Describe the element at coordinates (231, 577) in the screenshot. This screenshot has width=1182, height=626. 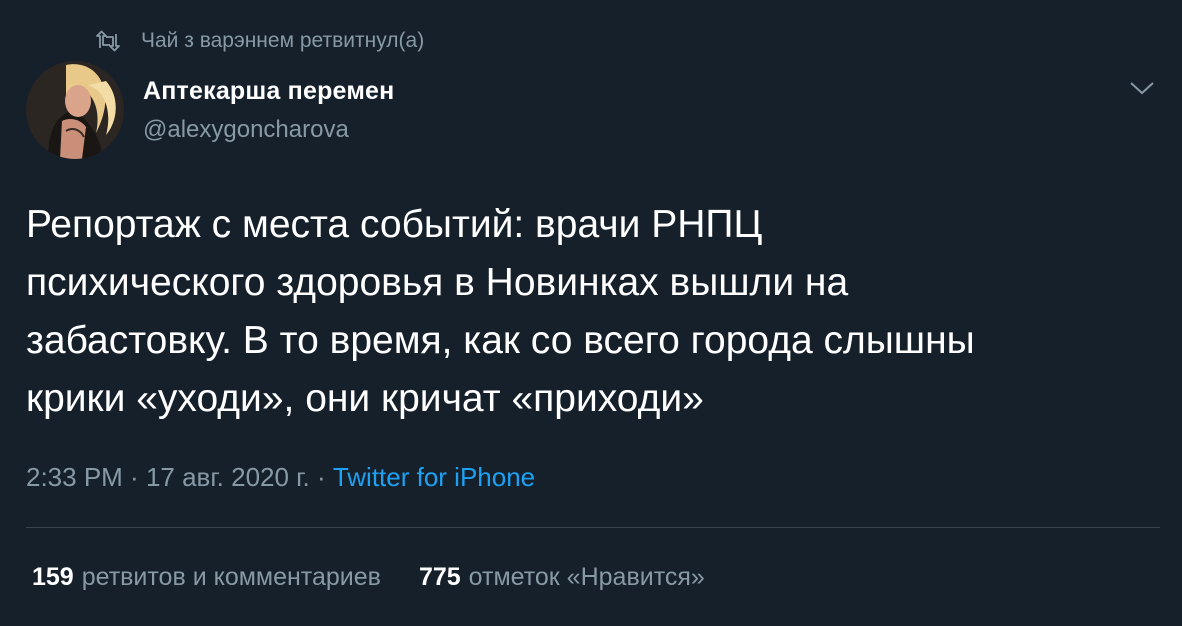
I see `retweets-label: ретвитов и комментариев` at that location.